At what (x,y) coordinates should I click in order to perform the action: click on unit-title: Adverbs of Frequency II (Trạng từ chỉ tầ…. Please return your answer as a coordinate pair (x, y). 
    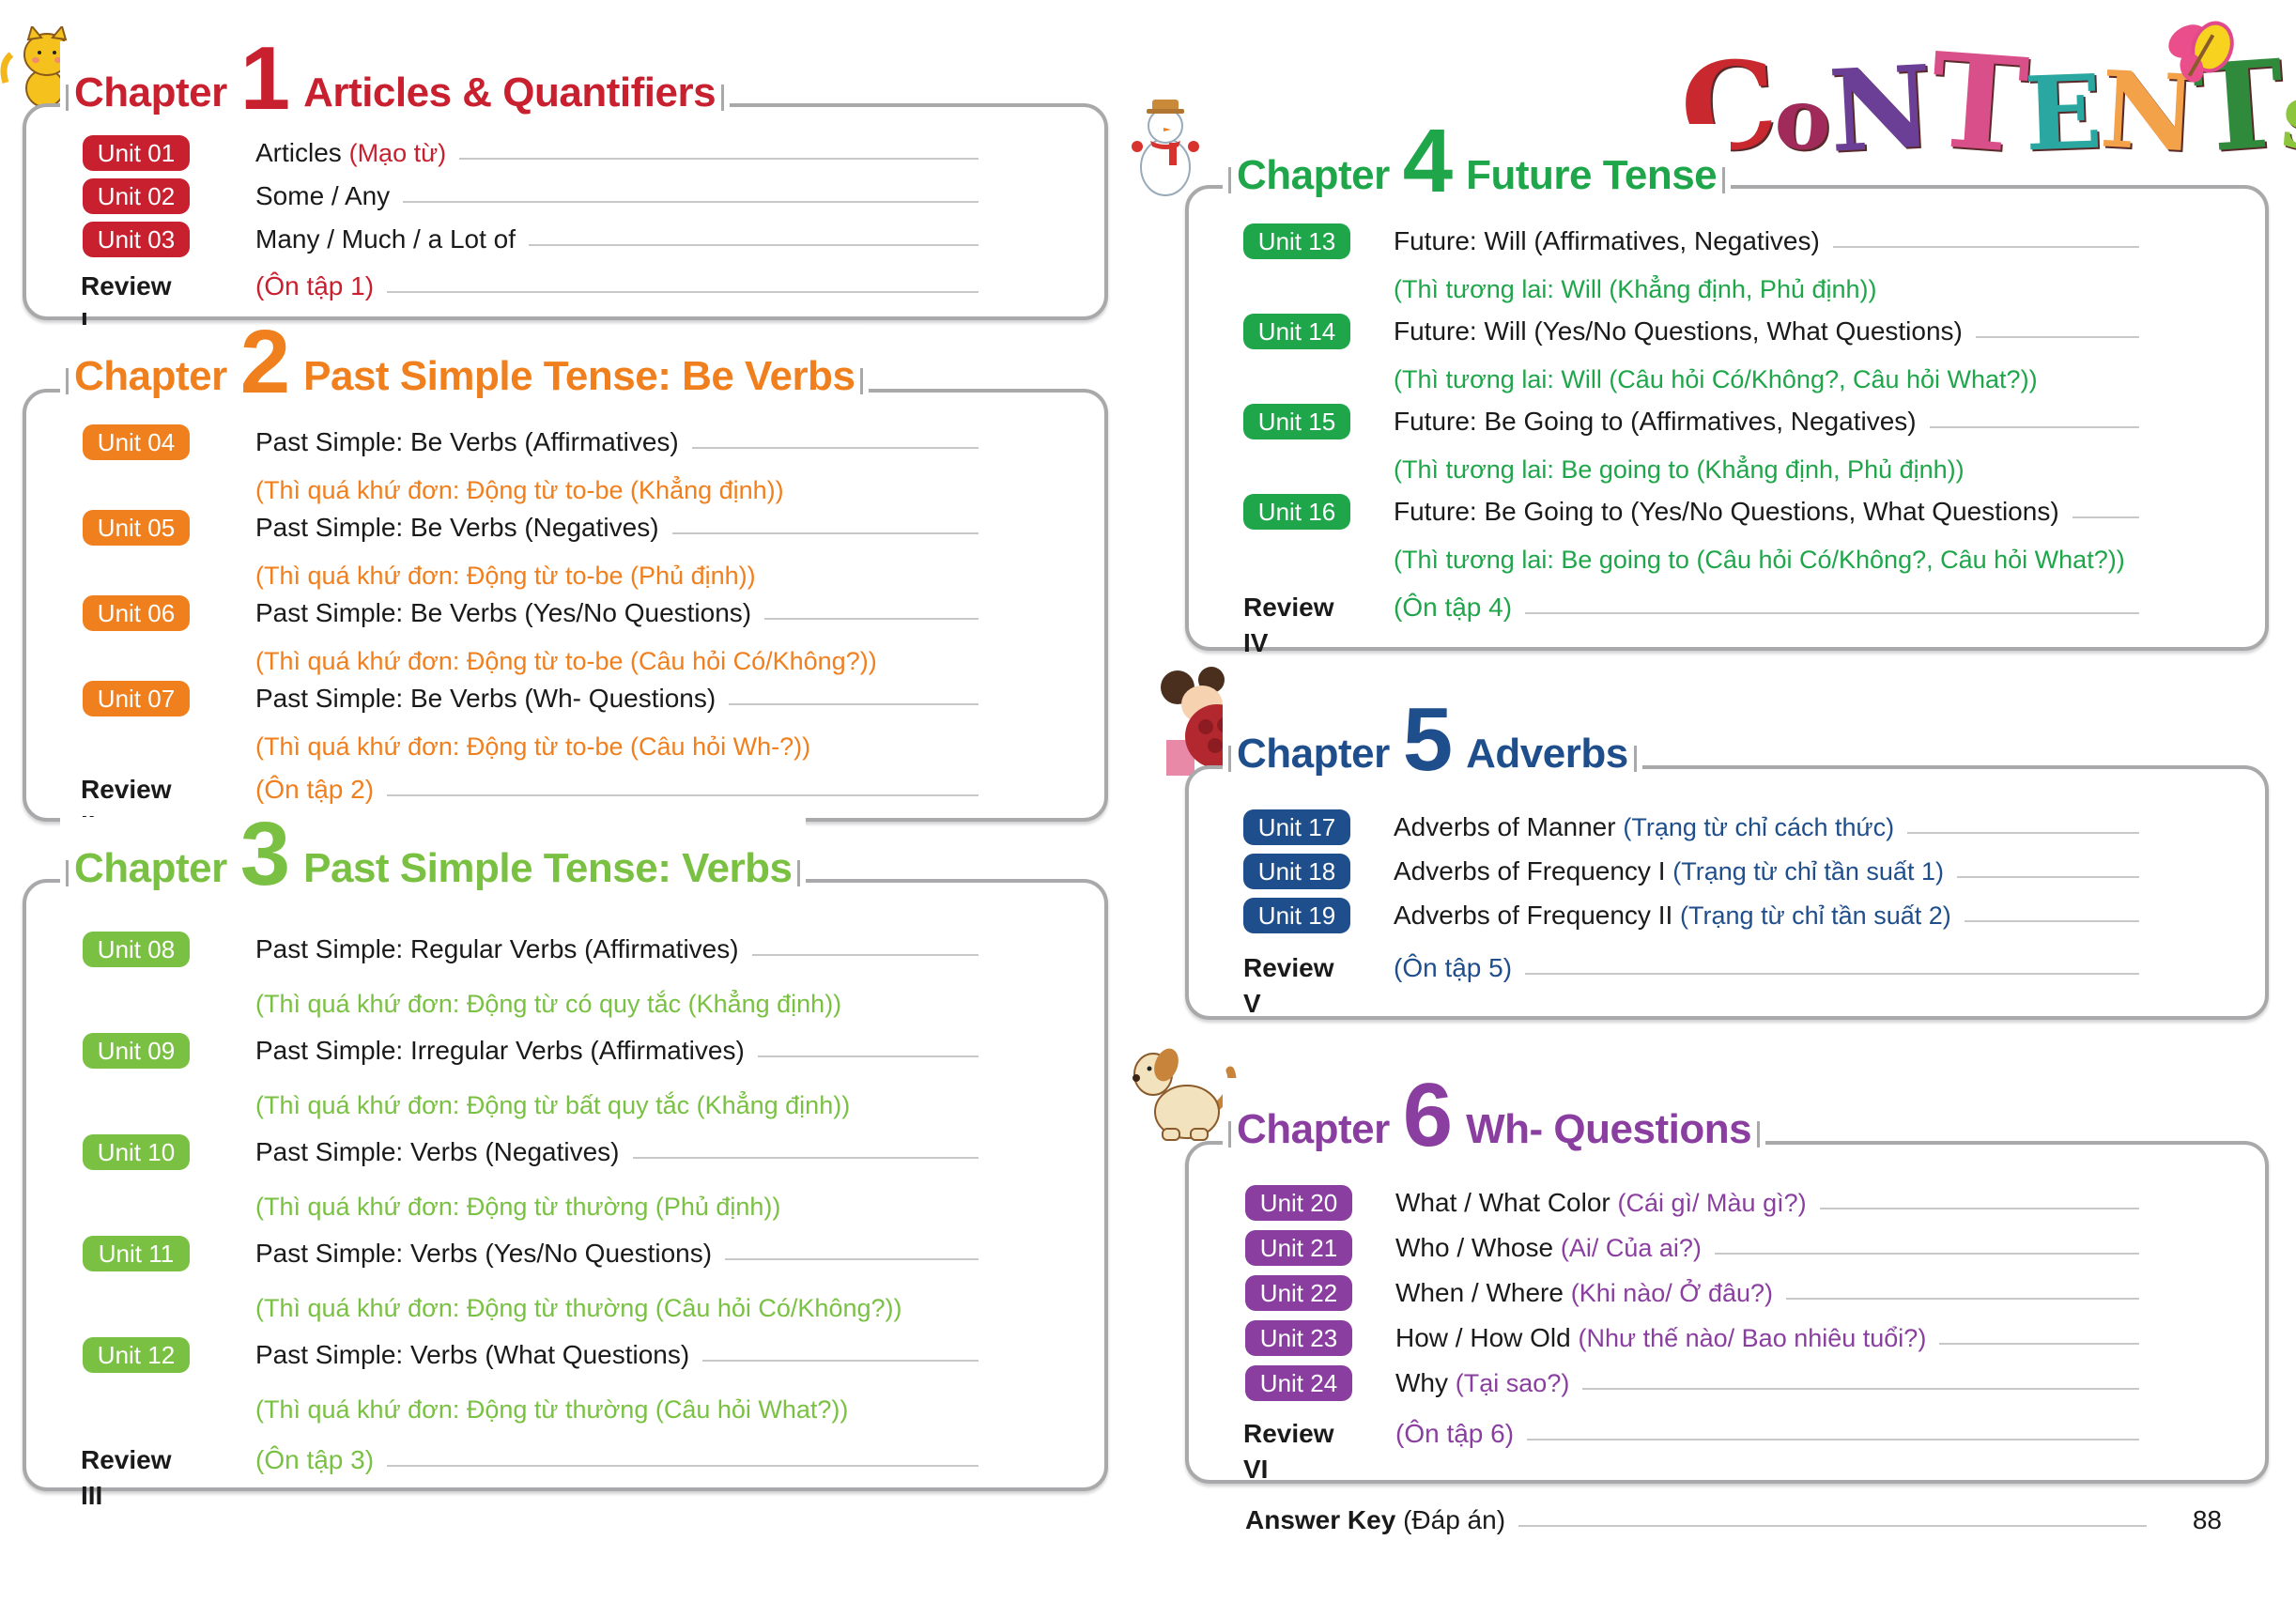
    Looking at the image, I should click on (1679, 915).